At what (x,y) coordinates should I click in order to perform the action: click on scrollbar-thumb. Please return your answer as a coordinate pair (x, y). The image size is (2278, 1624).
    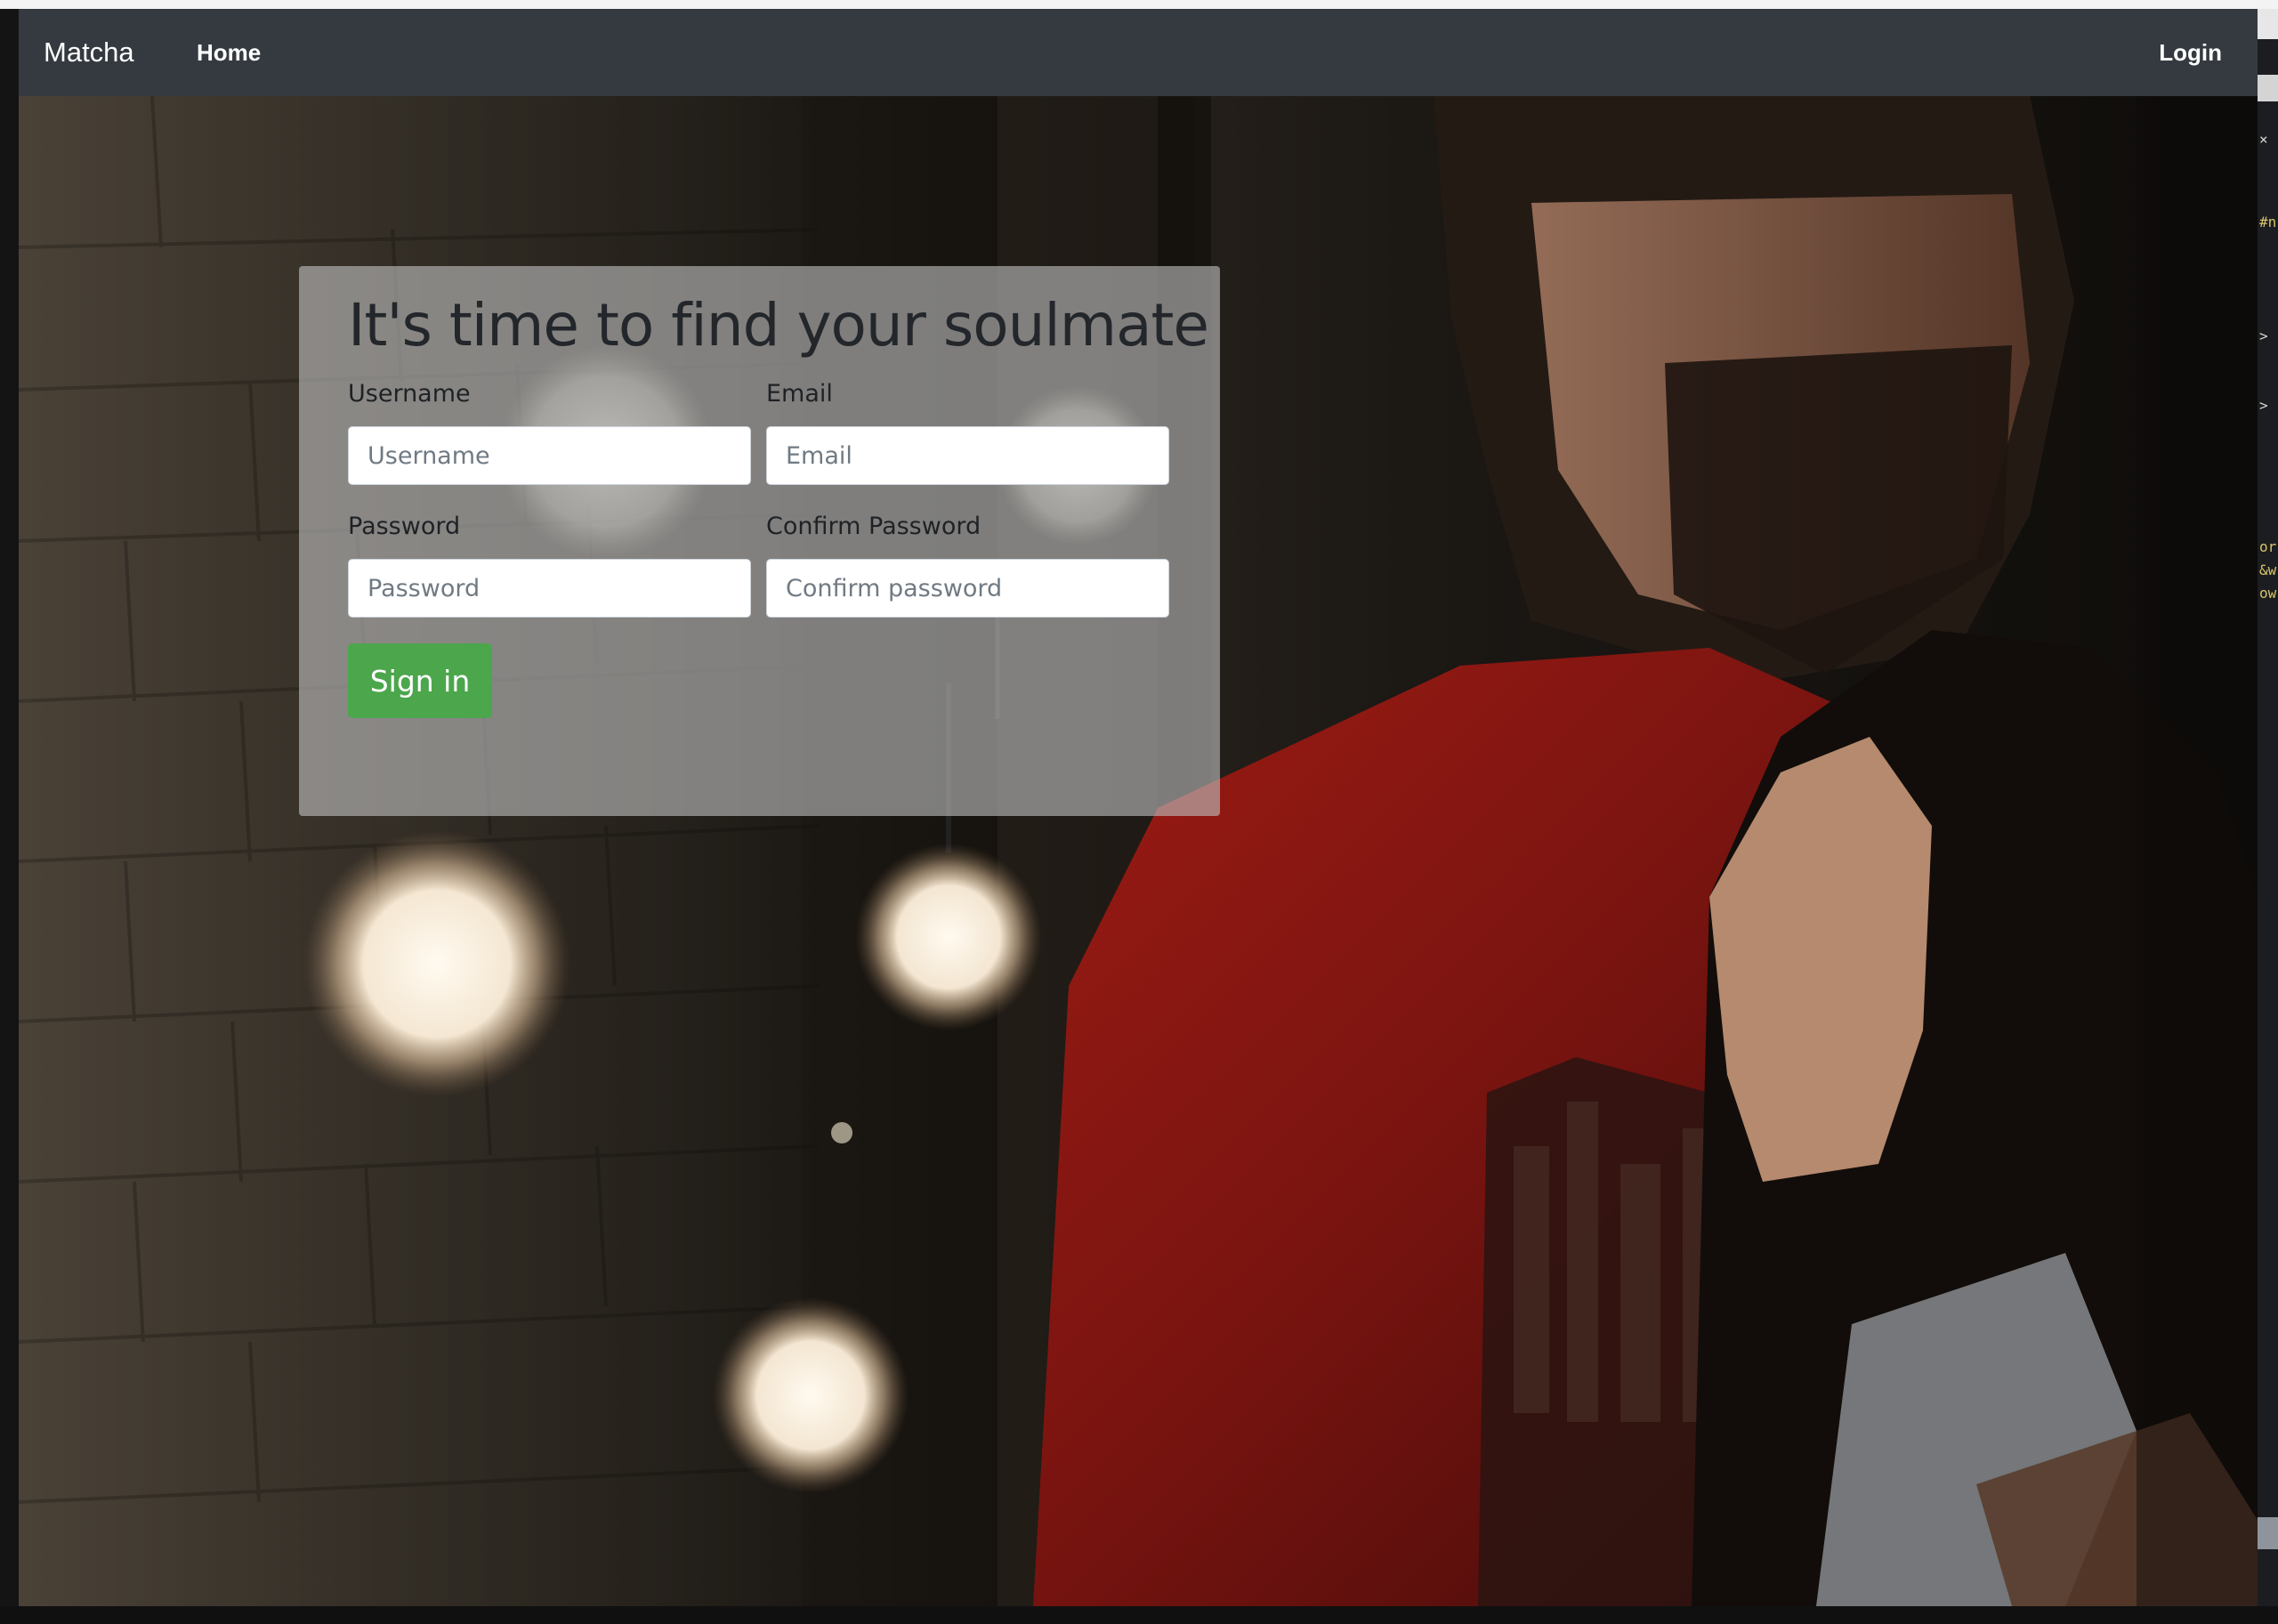
    Looking at the image, I should click on (2268, 1533).